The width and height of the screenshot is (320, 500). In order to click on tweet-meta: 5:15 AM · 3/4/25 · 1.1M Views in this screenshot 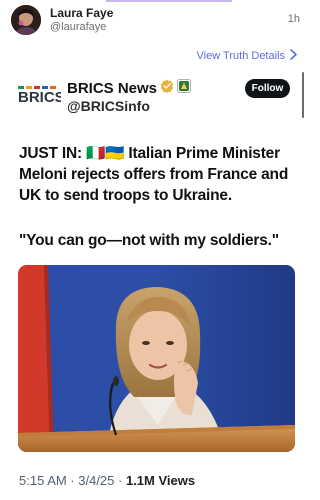, I will do `click(107, 480)`.